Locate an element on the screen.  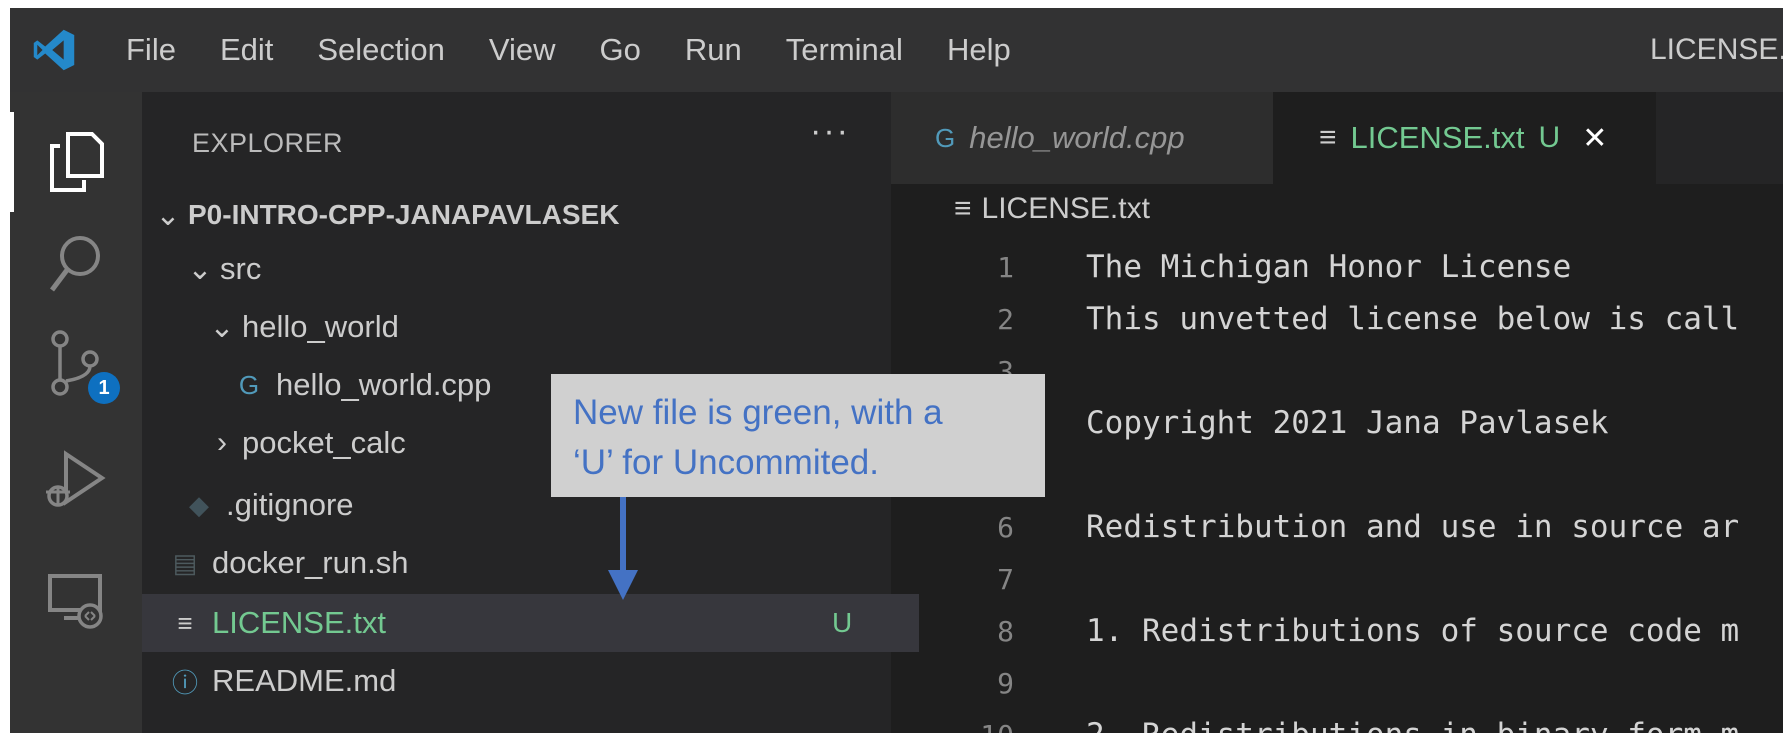
explorer-icon is located at coordinates (77, 162).